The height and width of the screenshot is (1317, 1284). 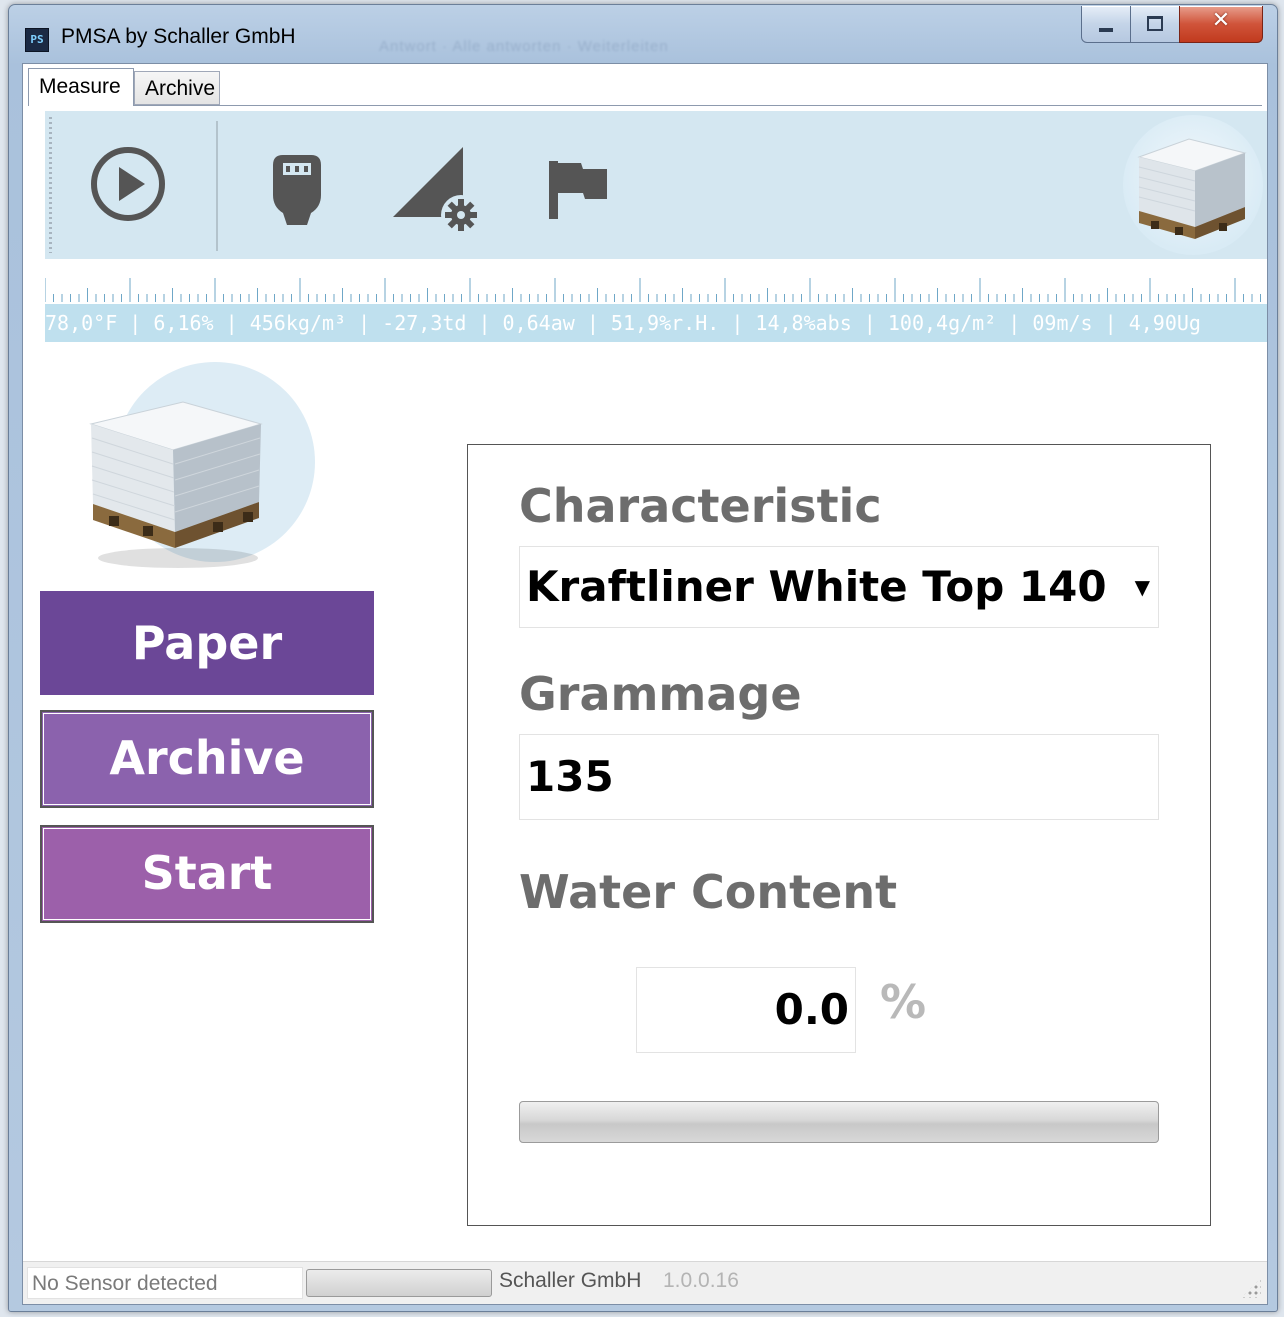 I want to click on maximize-icon, so click(x=1155, y=23).